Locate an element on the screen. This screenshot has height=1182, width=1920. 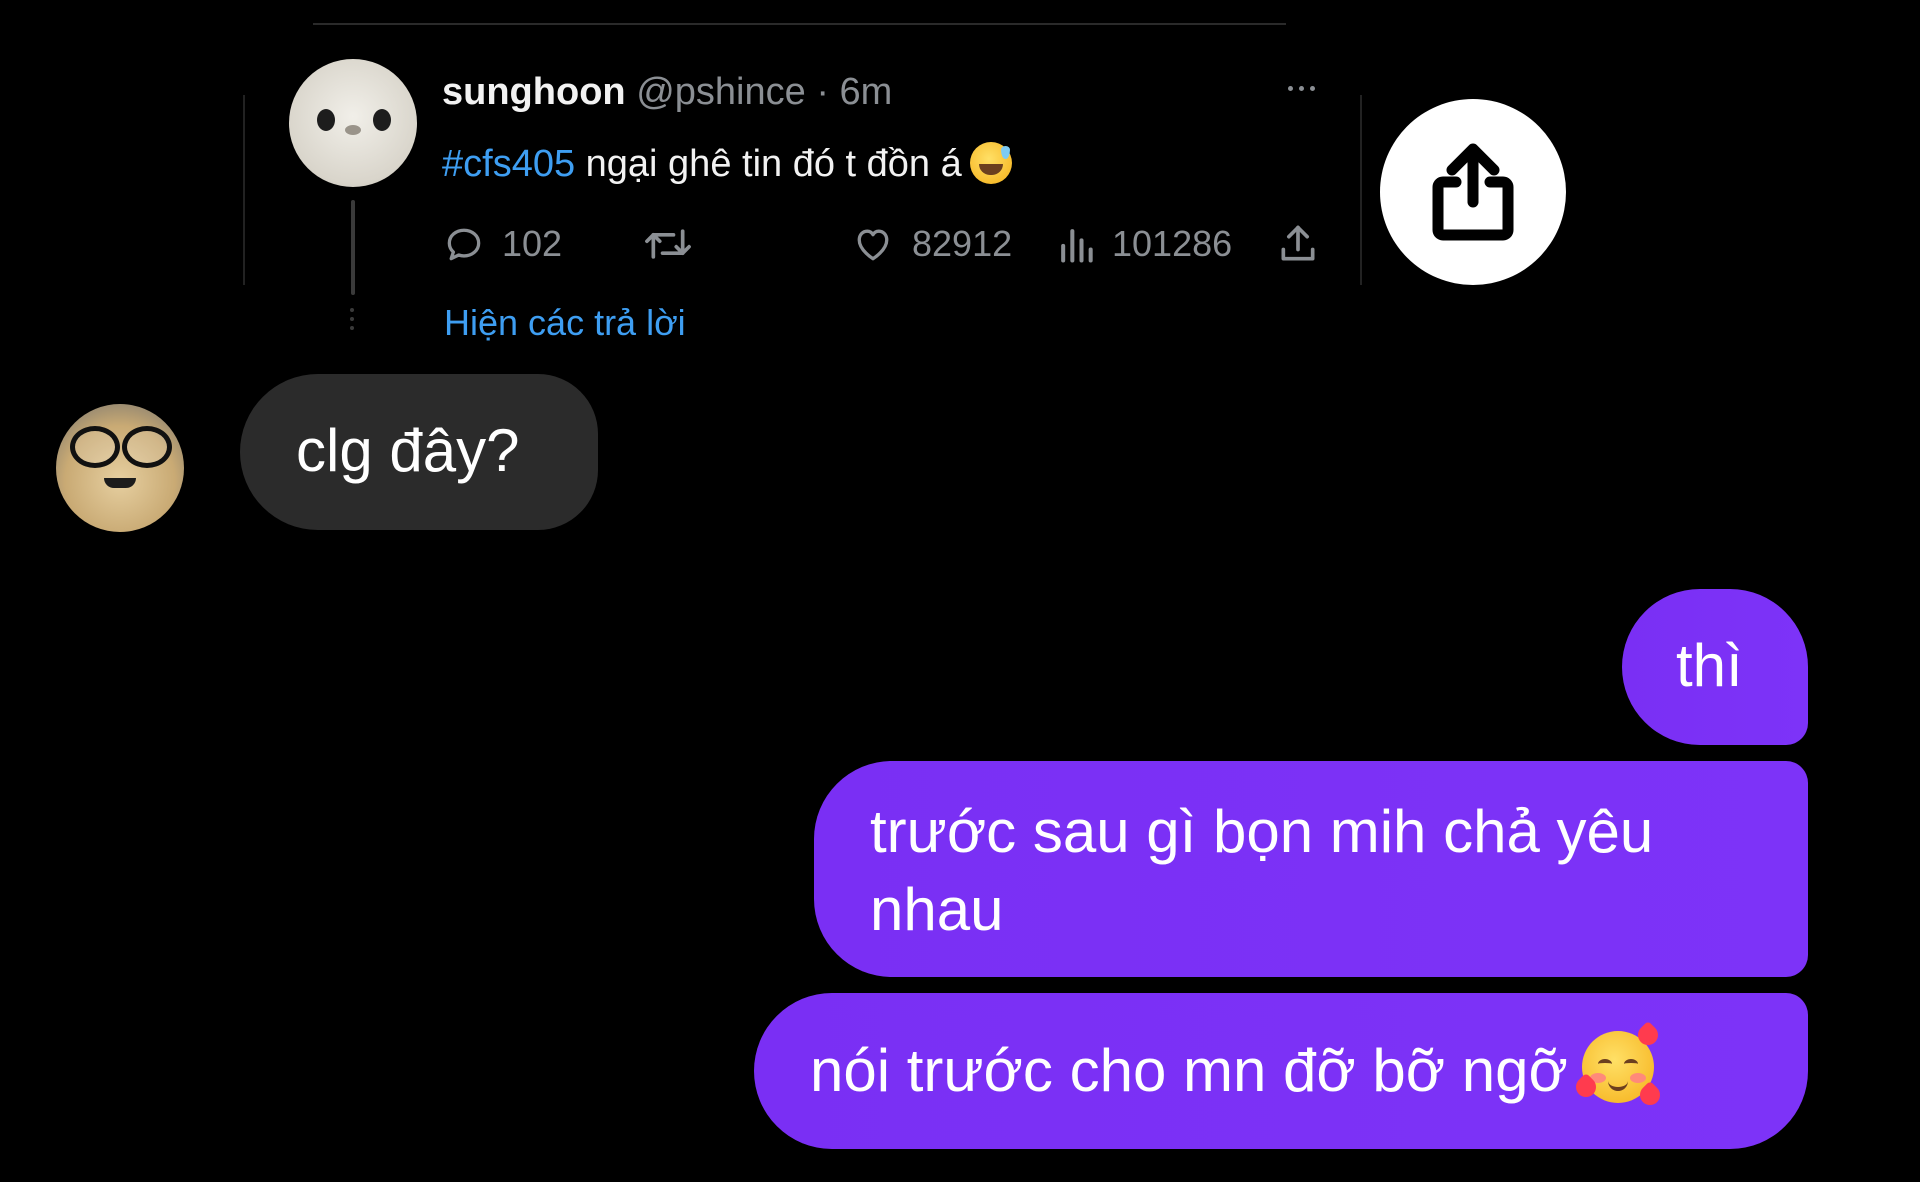
retweet-button is located at coordinates (676, 244).